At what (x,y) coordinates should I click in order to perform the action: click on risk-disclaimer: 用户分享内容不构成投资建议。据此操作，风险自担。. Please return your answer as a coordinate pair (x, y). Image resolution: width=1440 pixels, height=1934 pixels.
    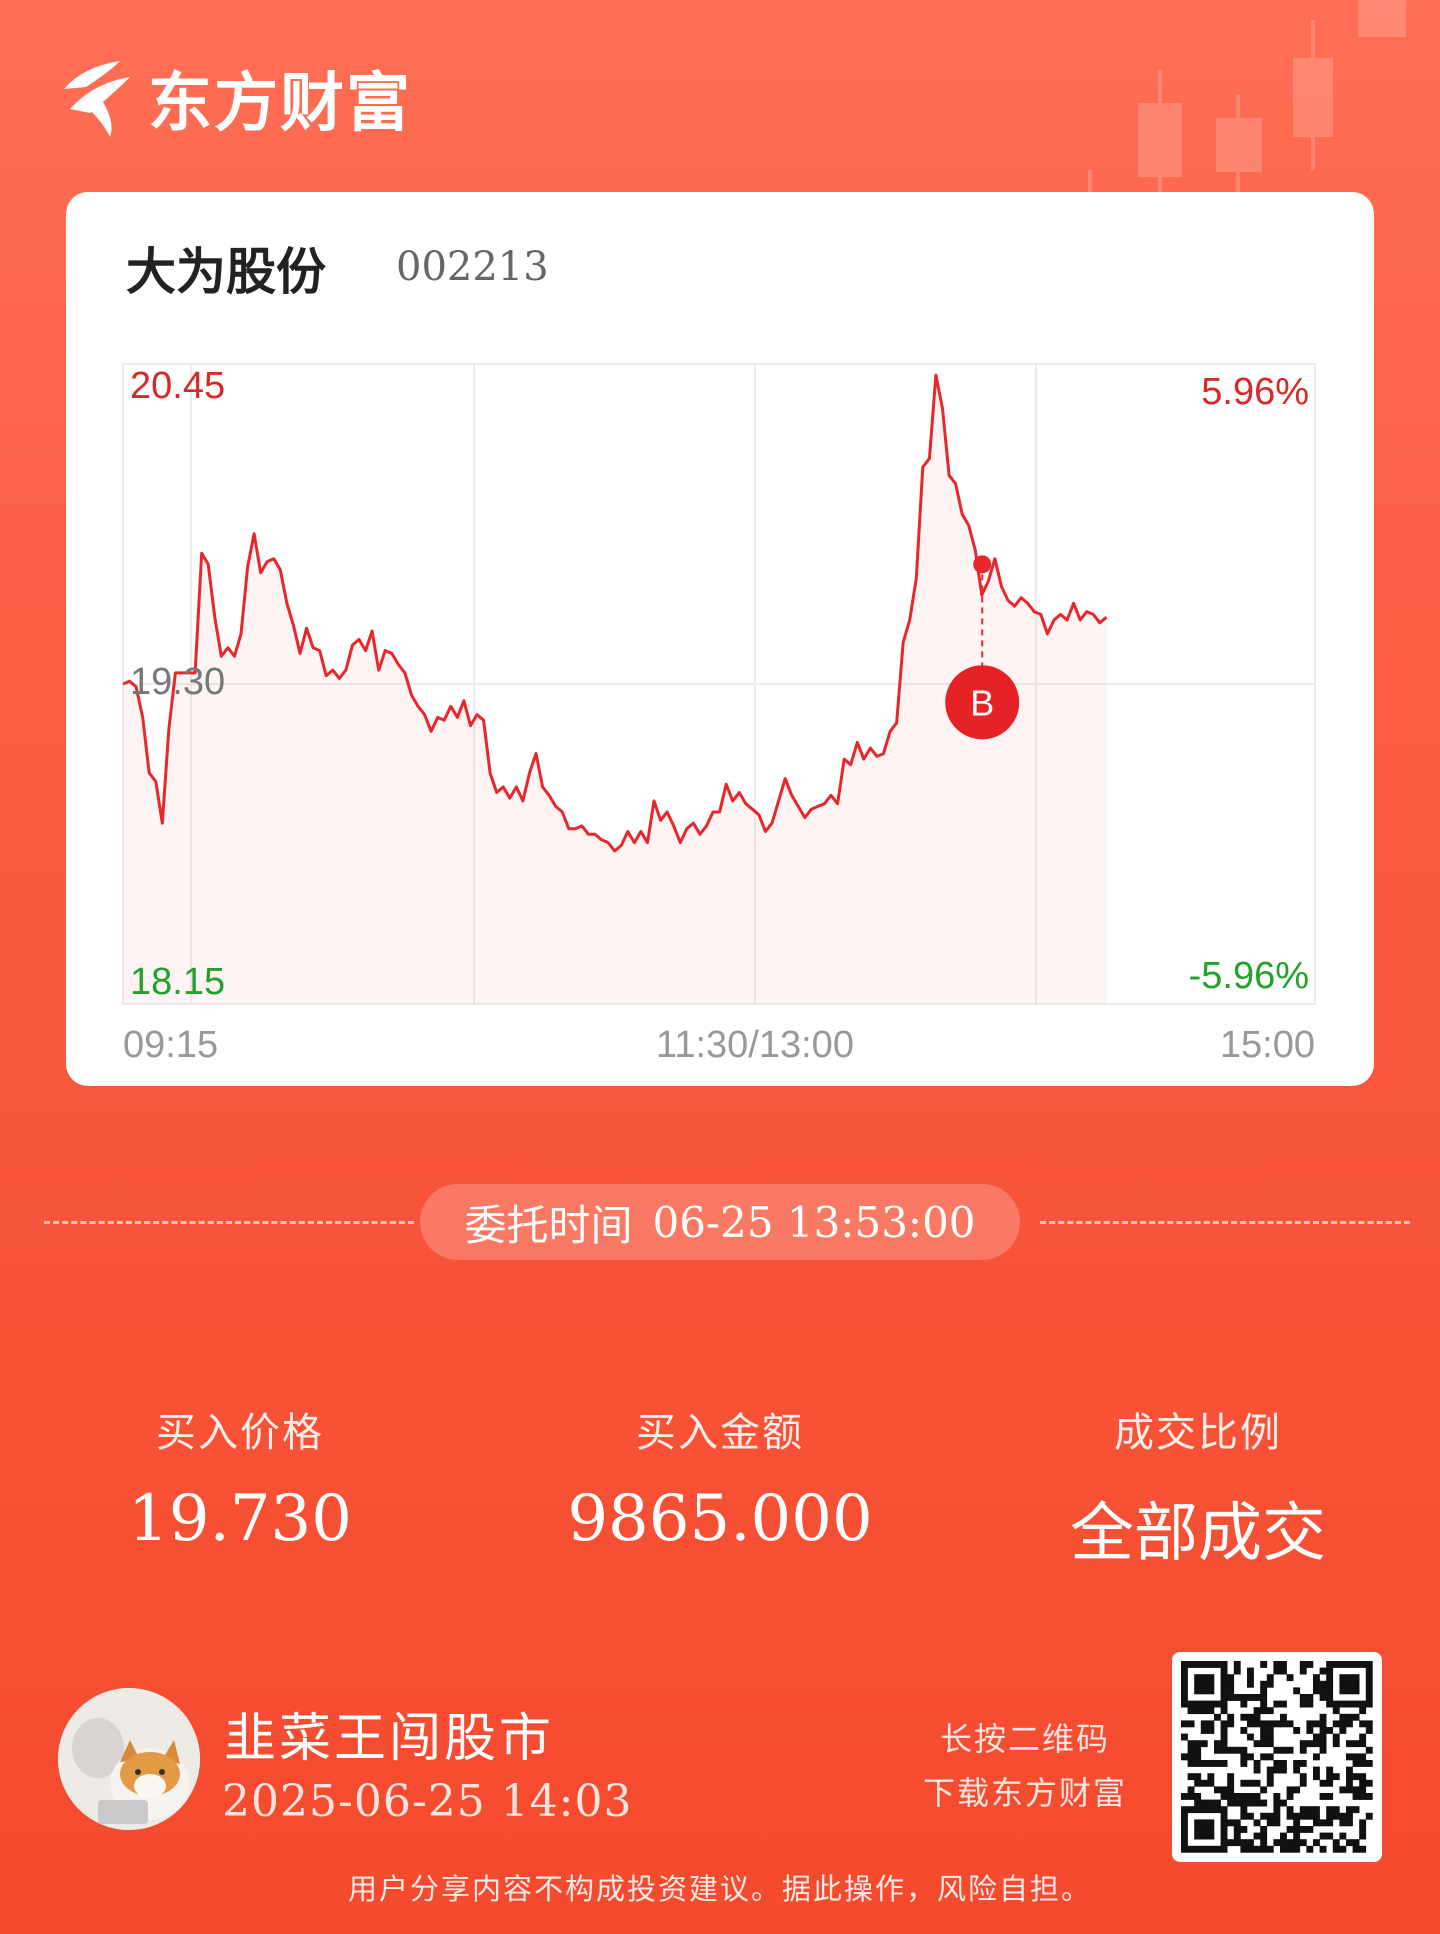
    Looking at the image, I should click on (719, 1889).